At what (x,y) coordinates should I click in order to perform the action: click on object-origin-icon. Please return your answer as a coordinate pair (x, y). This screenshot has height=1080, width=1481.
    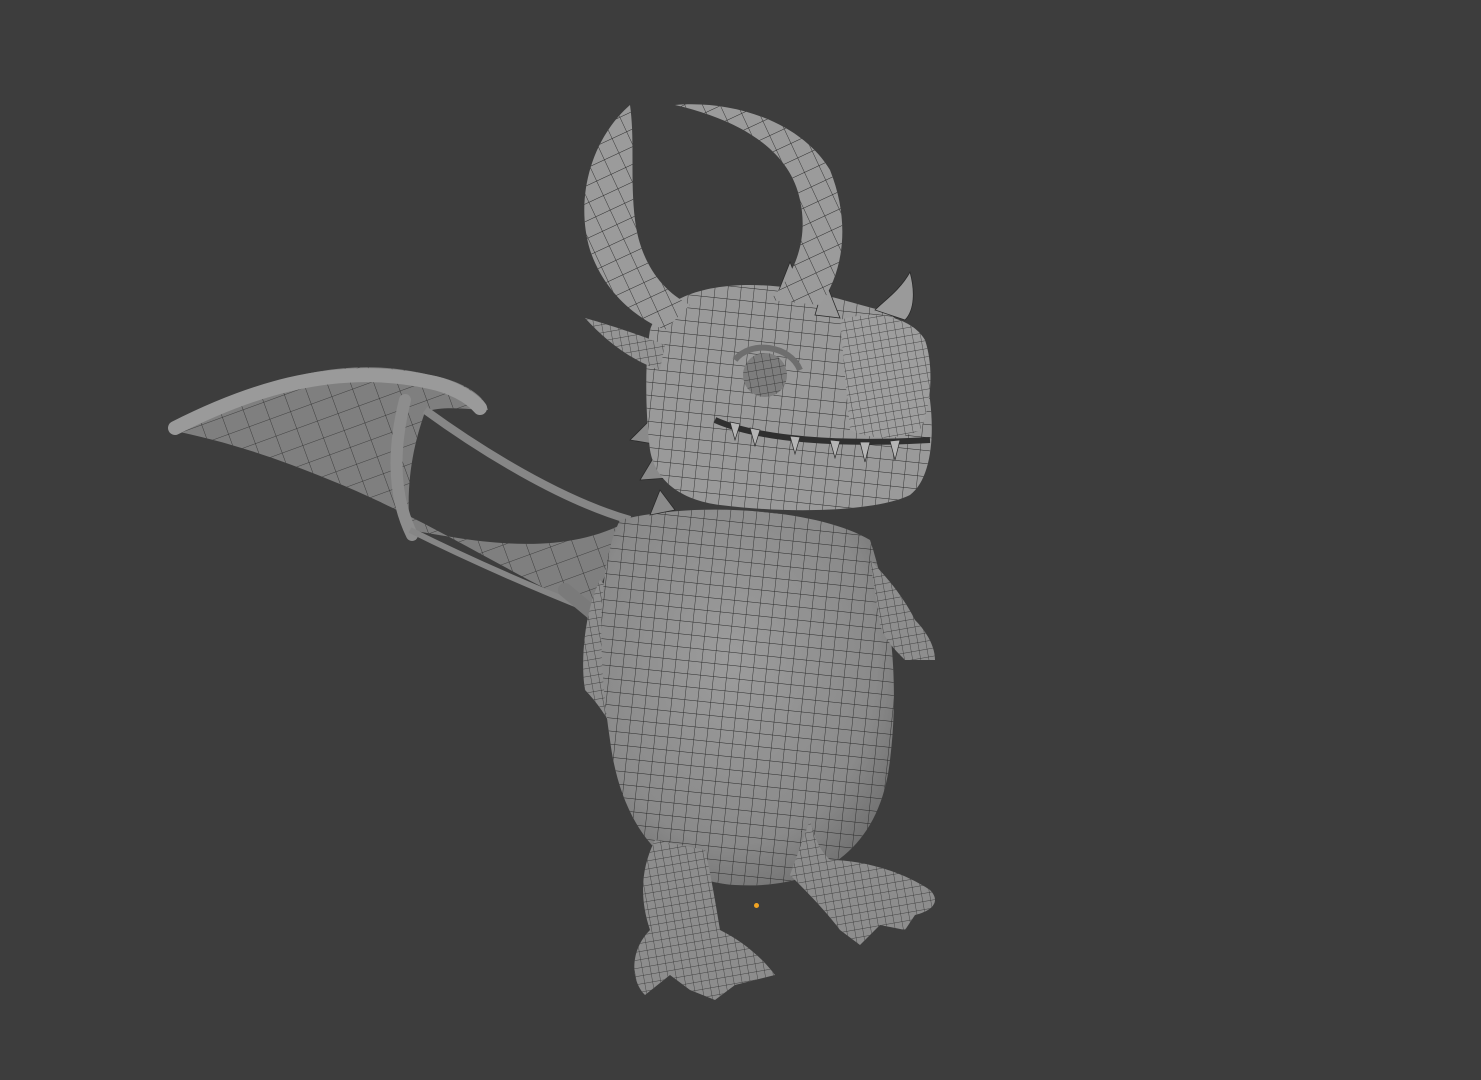
    Looking at the image, I should click on (756, 905).